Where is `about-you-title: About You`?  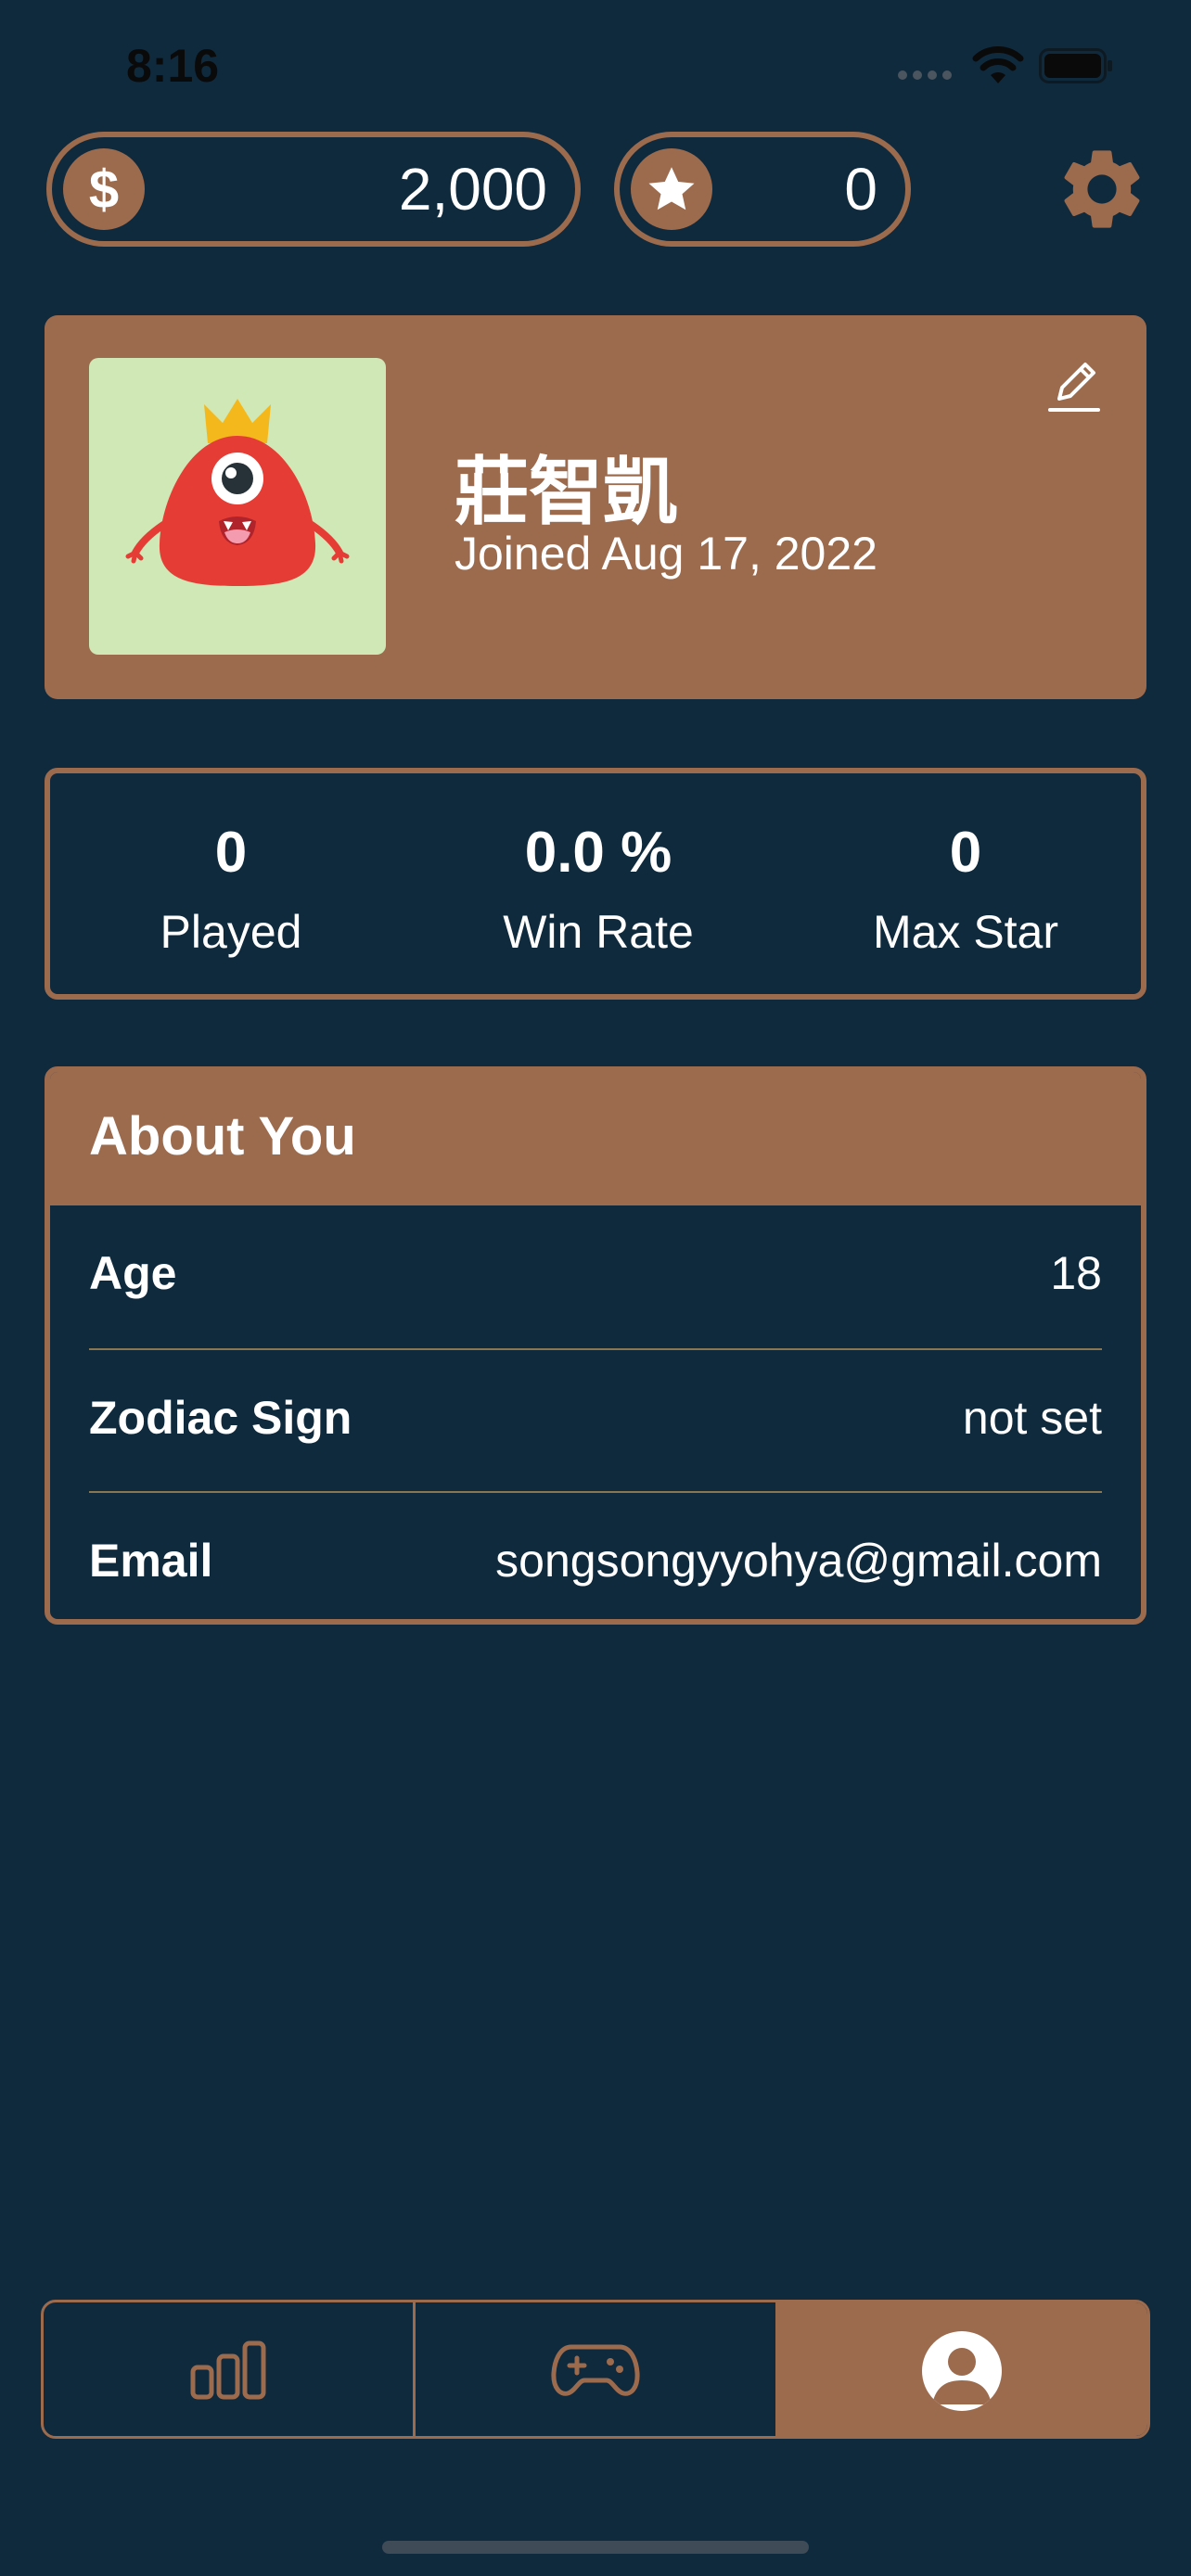 about-you-title: About You is located at coordinates (222, 1136).